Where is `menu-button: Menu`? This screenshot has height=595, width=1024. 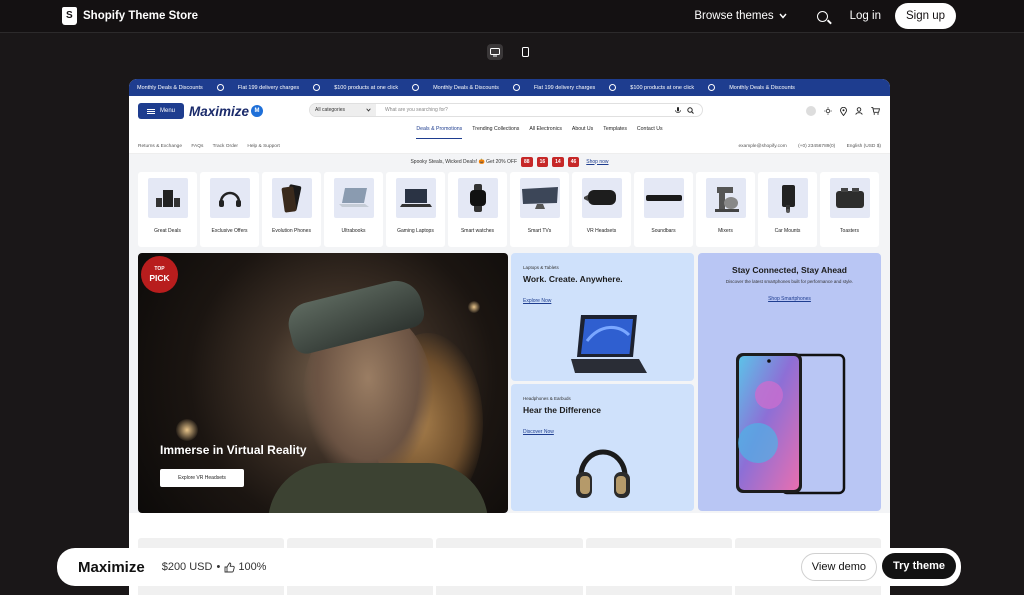
menu-button: Menu is located at coordinates (161, 111).